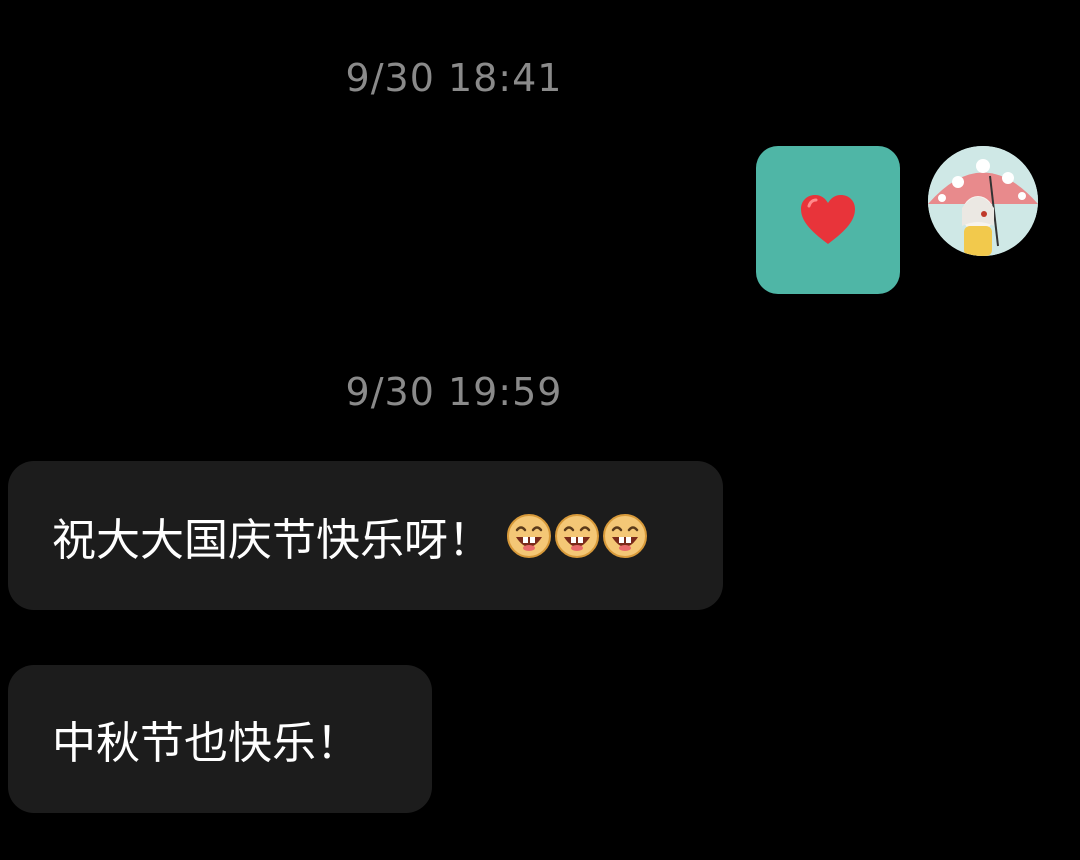 This screenshot has height=860, width=1080. I want to click on message-text: 中秋节也快乐！, so click(206, 743).